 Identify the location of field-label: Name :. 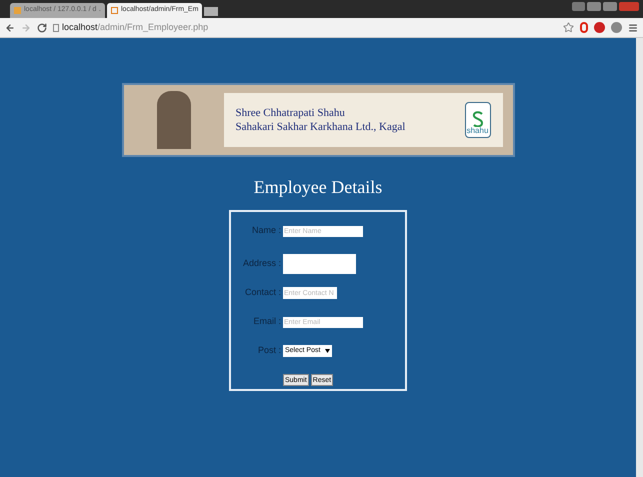
(266, 231).